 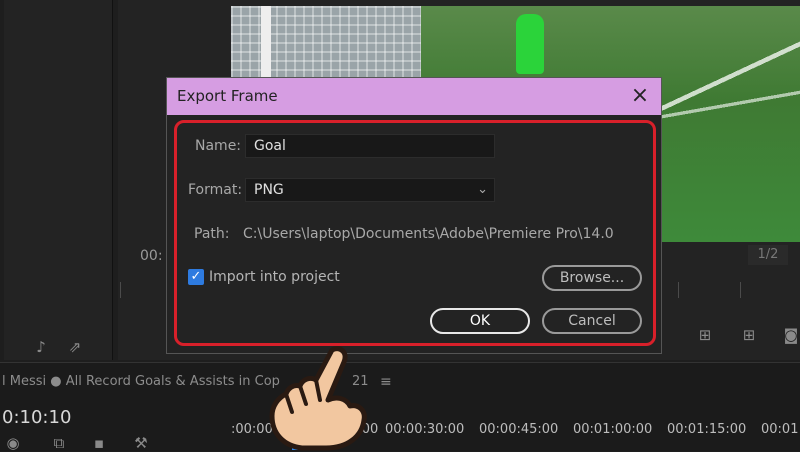 I want to click on left-panel, so click(x=58, y=180).